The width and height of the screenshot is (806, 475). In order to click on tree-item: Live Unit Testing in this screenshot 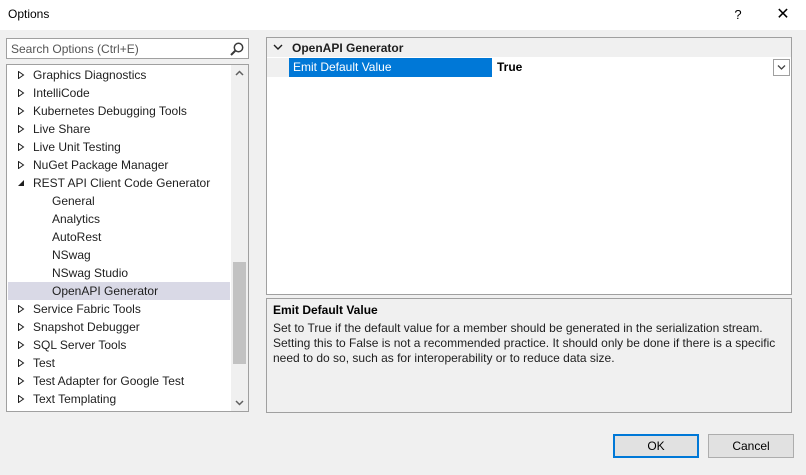, I will do `click(119, 147)`.